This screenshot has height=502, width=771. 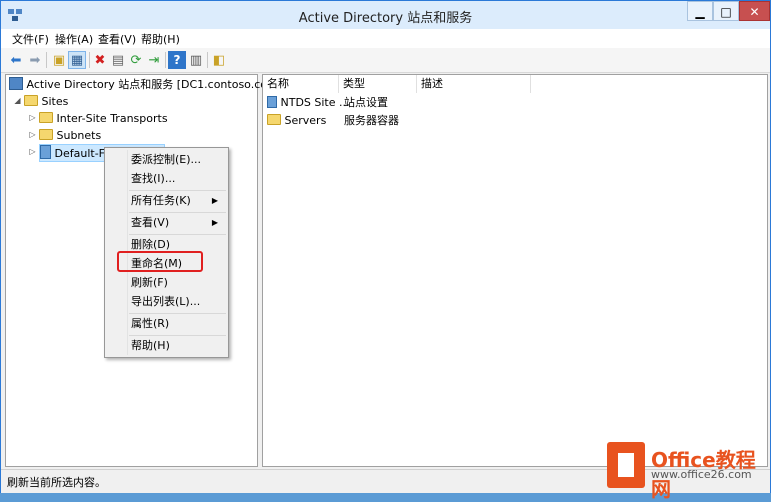 What do you see at coordinates (150, 345) in the screenshot?
I see `menu-item-label: 帮助(H)` at bounding box center [150, 345].